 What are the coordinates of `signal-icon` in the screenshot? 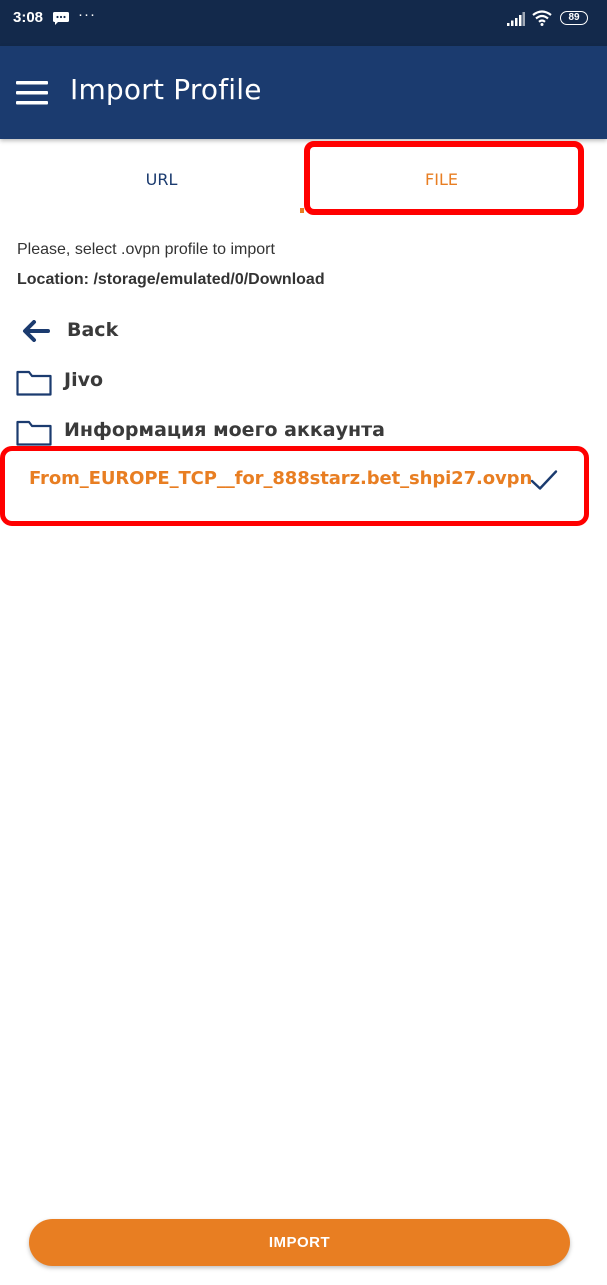 It's located at (516, 19).